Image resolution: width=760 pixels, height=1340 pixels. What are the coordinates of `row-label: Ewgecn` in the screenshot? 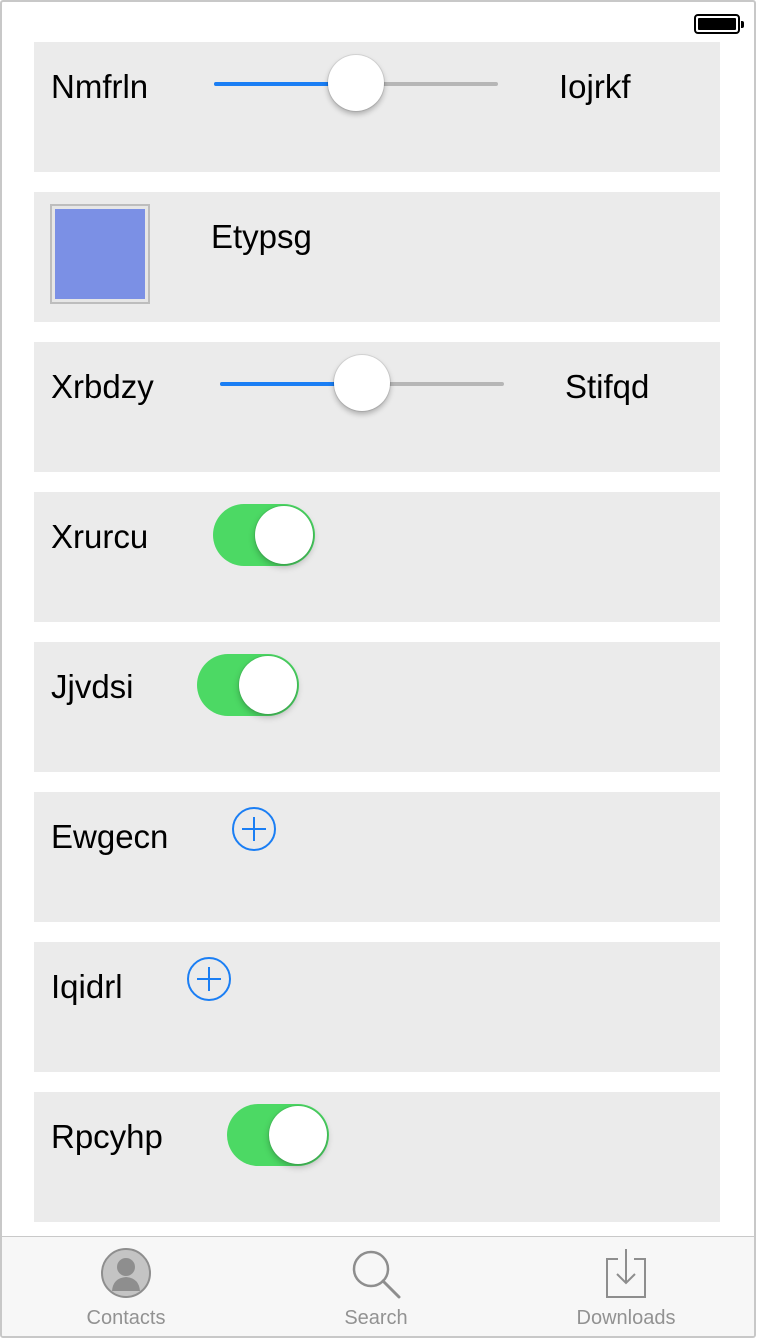 It's located at (110, 836).